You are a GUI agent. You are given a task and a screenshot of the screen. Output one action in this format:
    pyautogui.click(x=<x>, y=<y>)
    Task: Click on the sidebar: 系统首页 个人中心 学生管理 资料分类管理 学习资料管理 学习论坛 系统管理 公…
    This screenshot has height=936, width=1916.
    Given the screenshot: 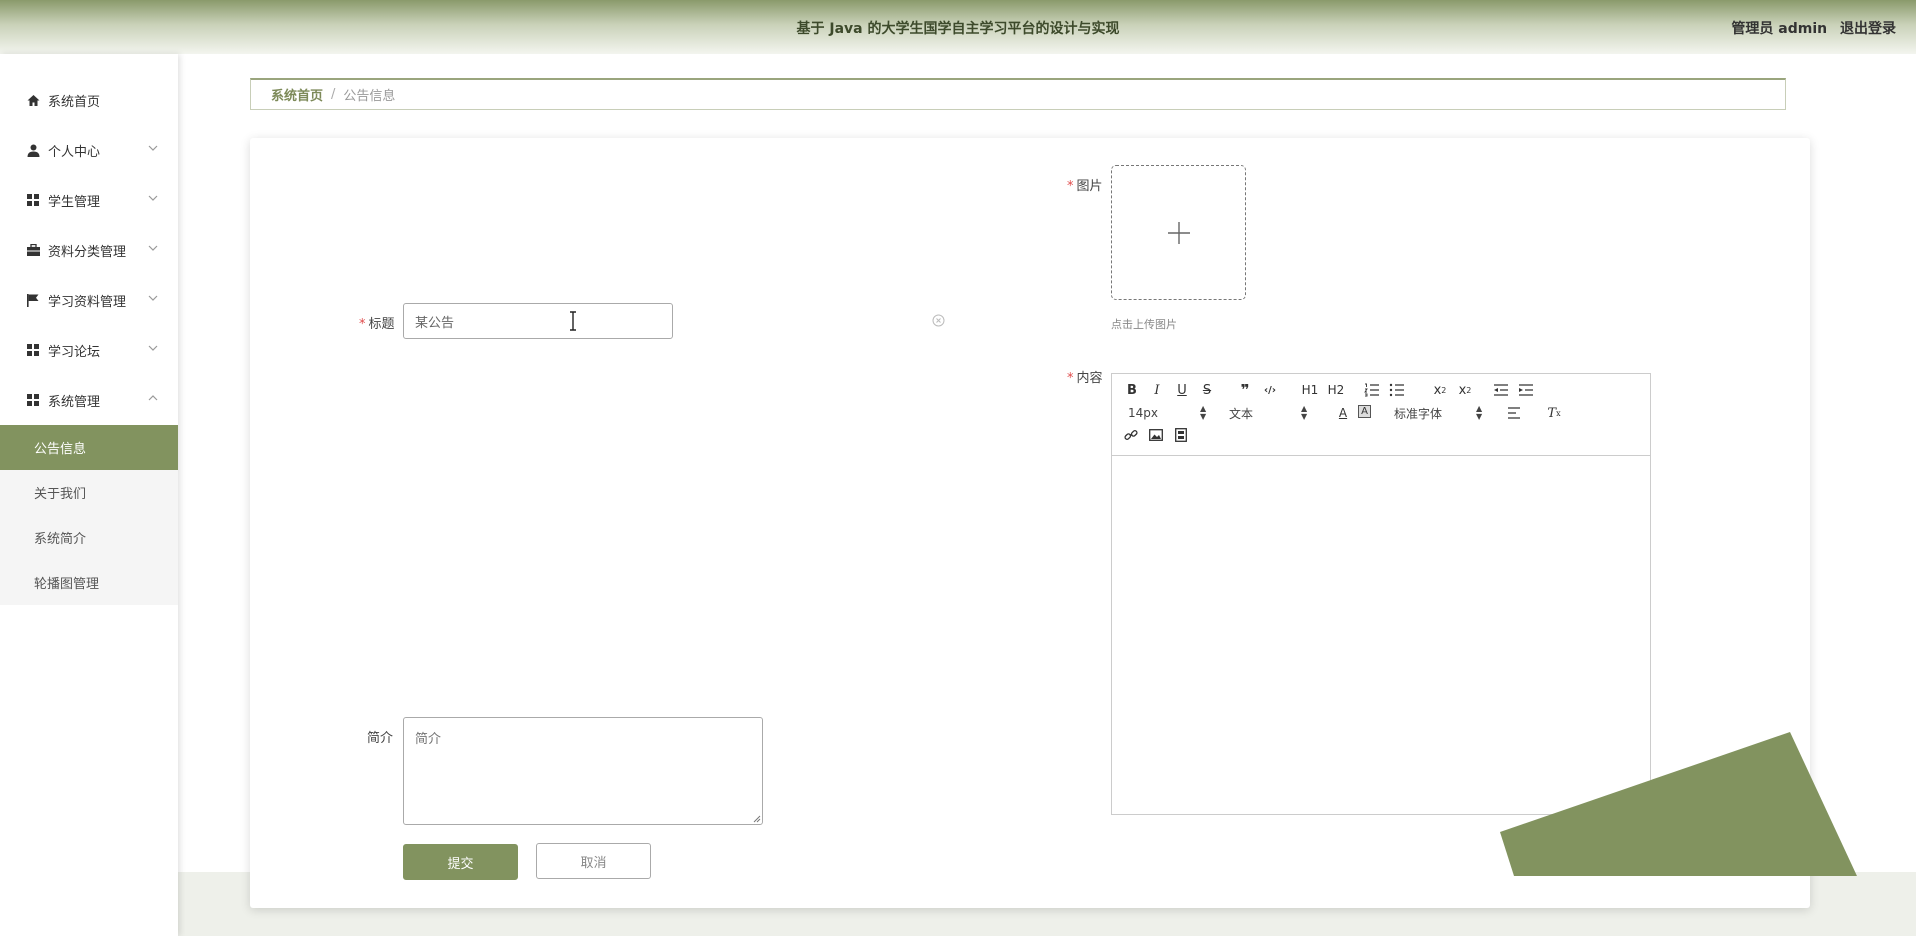 What is the action you would take?
    pyautogui.click(x=89, y=495)
    